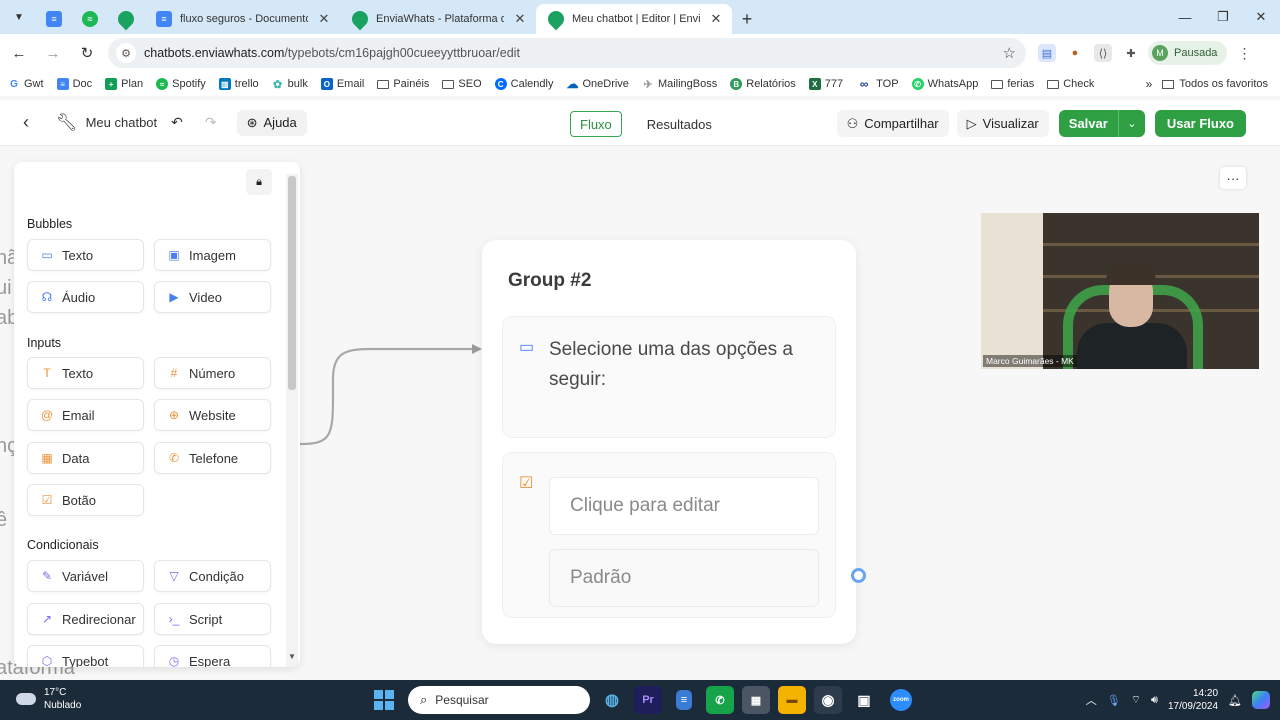  Describe the element at coordinates (523, 84) in the screenshot. I see `bookmark-calendly: C Calendly` at that location.